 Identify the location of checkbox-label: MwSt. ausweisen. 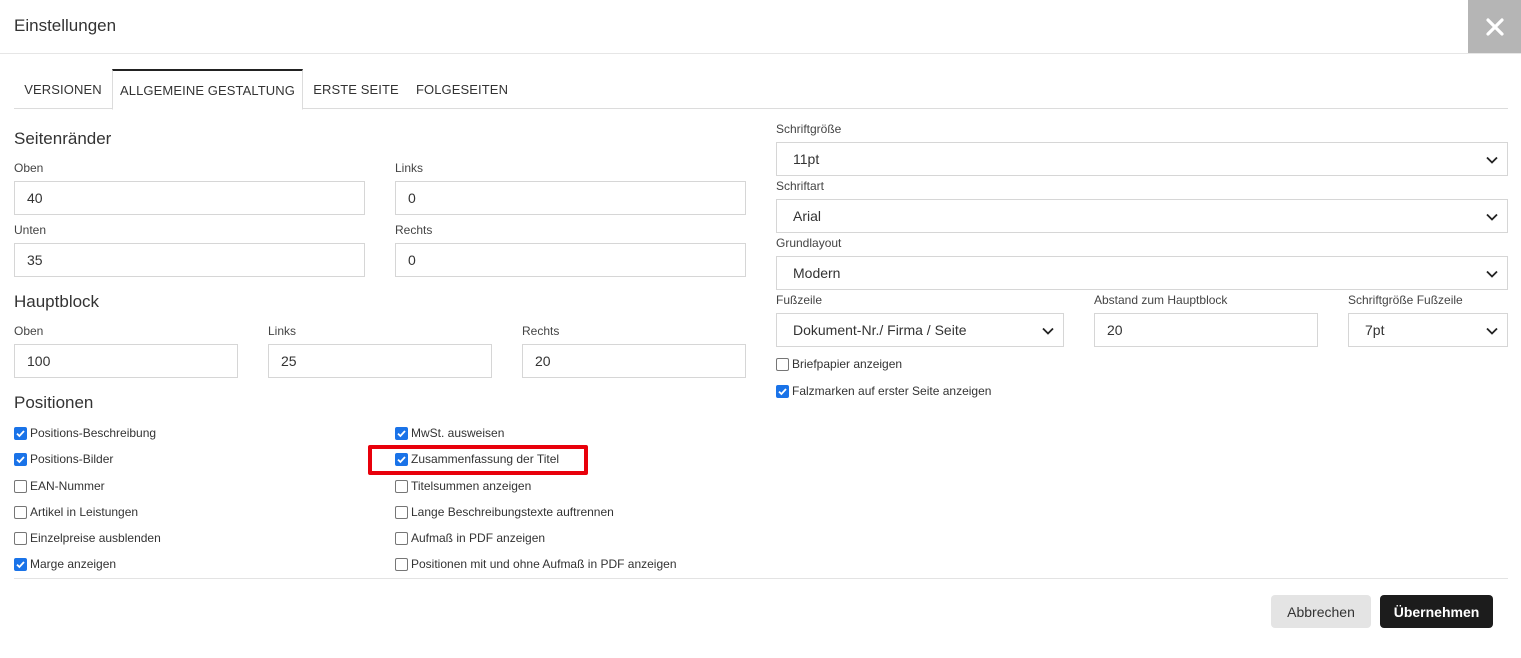
(458, 433).